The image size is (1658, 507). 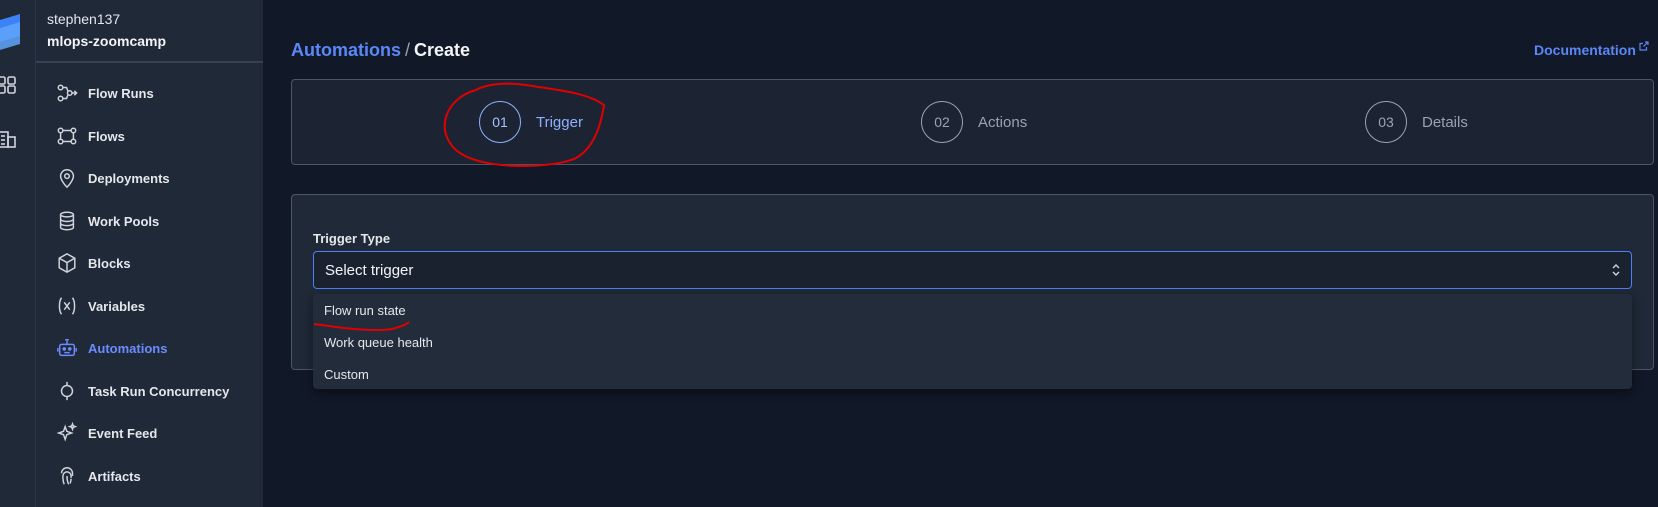 What do you see at coordinates (107, 41) in the screenshot?
I see `workspace-name: mlops-zoomcamp` at bounding box center [107, 41].